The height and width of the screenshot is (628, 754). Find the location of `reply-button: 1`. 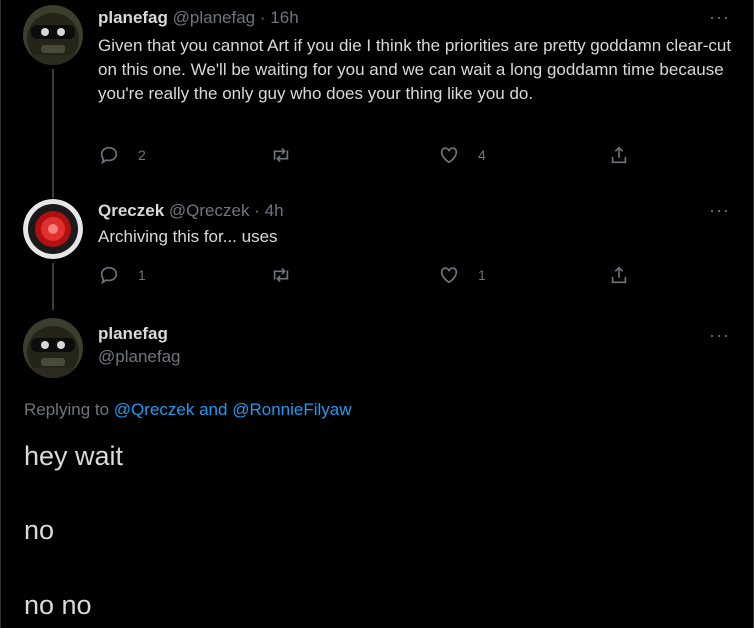

reply-button: 1 is located at coordinates (122, 275).